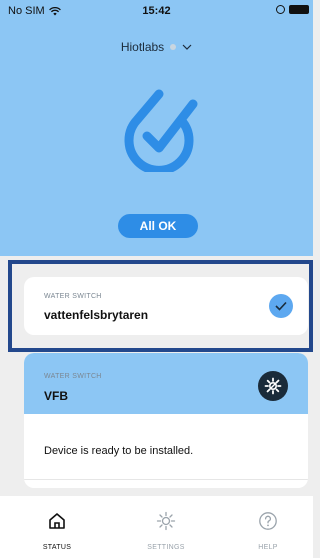 This screenshot has width=320, height=558. I want to click on tab-bar: STATUS SETTINGS HELP, so click(156, 527).